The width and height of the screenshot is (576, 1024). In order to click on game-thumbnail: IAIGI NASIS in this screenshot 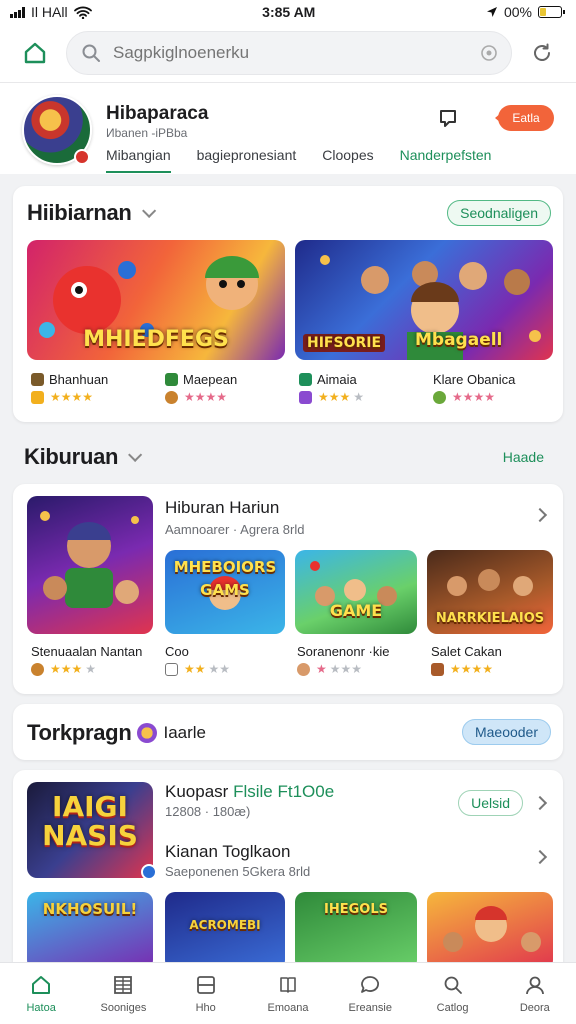, I will do `click(90, 830)`.